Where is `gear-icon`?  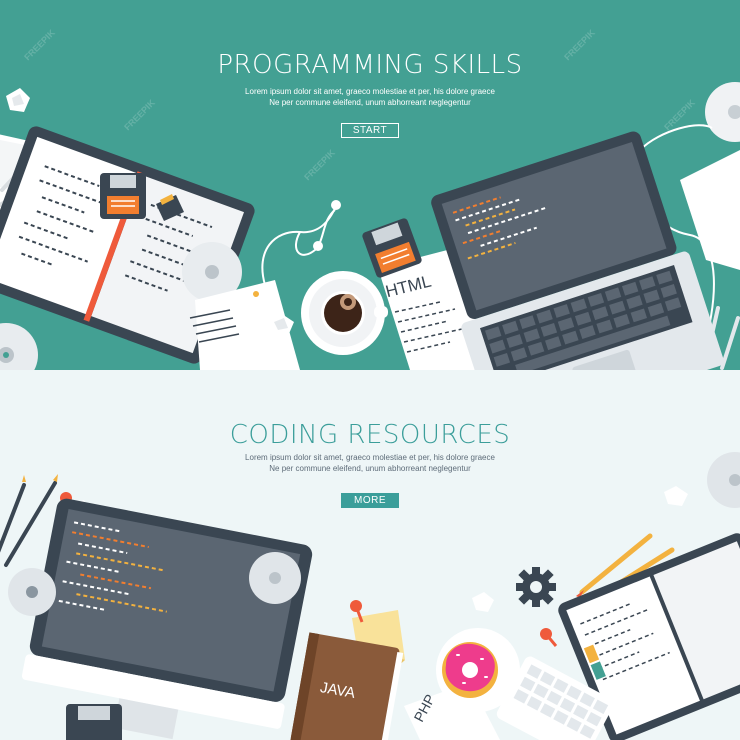 gear-icon is located at coordinates (536, 587).